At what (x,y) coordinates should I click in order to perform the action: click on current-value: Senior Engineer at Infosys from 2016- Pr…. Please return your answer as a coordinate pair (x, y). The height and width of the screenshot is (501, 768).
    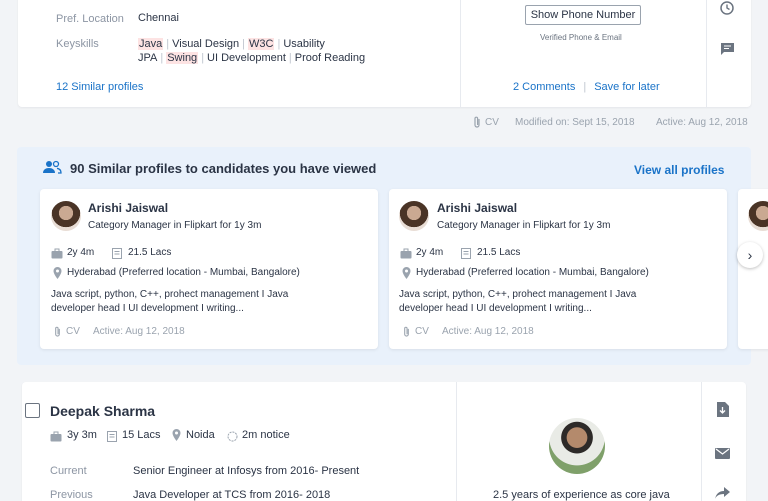
    Looking at the image, I should click on (246, 471).